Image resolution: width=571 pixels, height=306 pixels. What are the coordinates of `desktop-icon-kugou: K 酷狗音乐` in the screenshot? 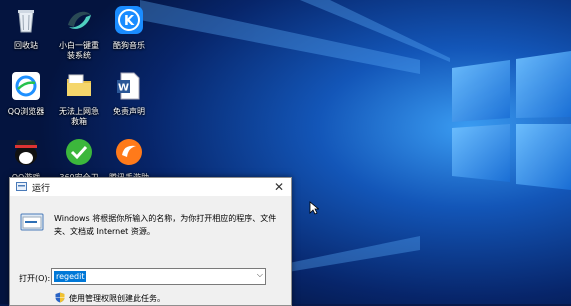 It's located at (129, 28).